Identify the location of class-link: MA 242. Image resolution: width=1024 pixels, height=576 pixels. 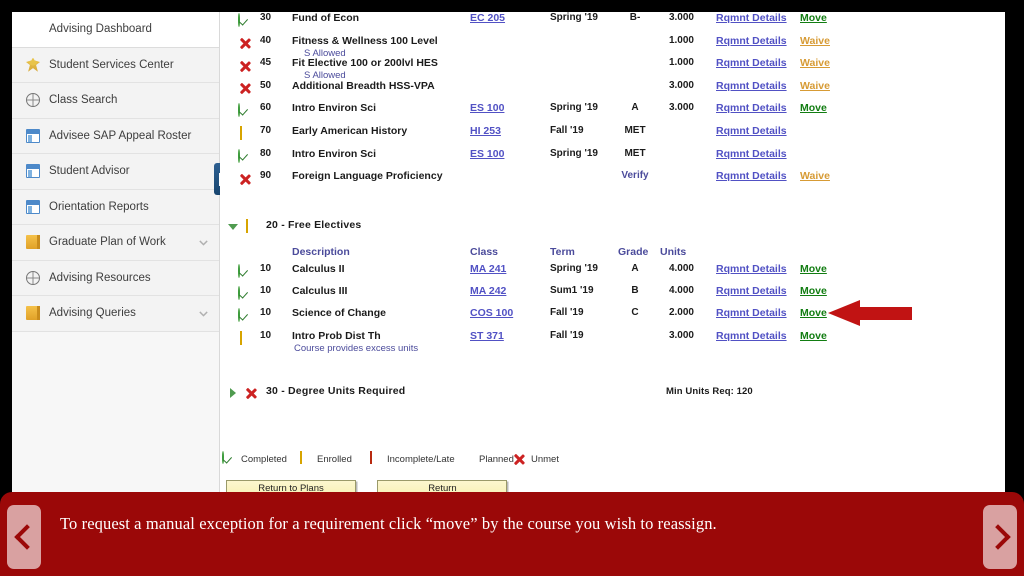
(488, 291).